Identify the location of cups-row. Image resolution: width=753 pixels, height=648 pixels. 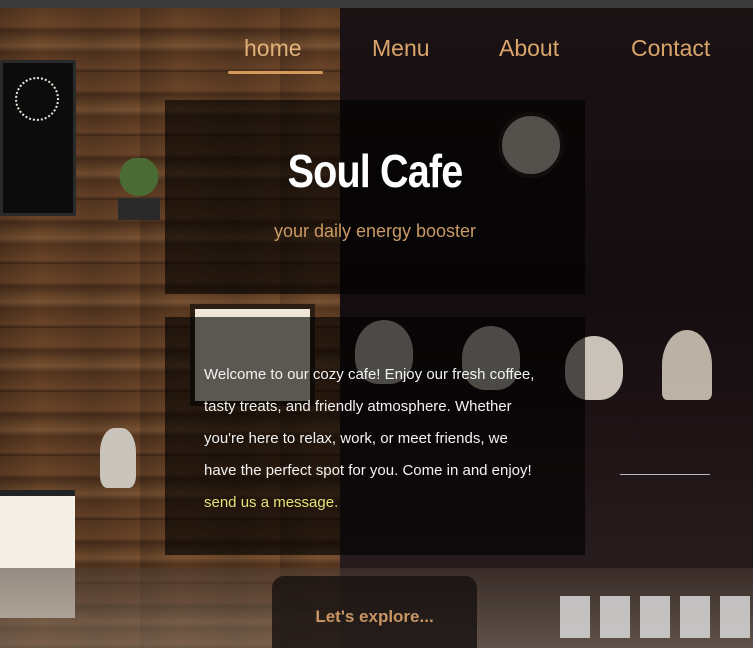
(655, 617).